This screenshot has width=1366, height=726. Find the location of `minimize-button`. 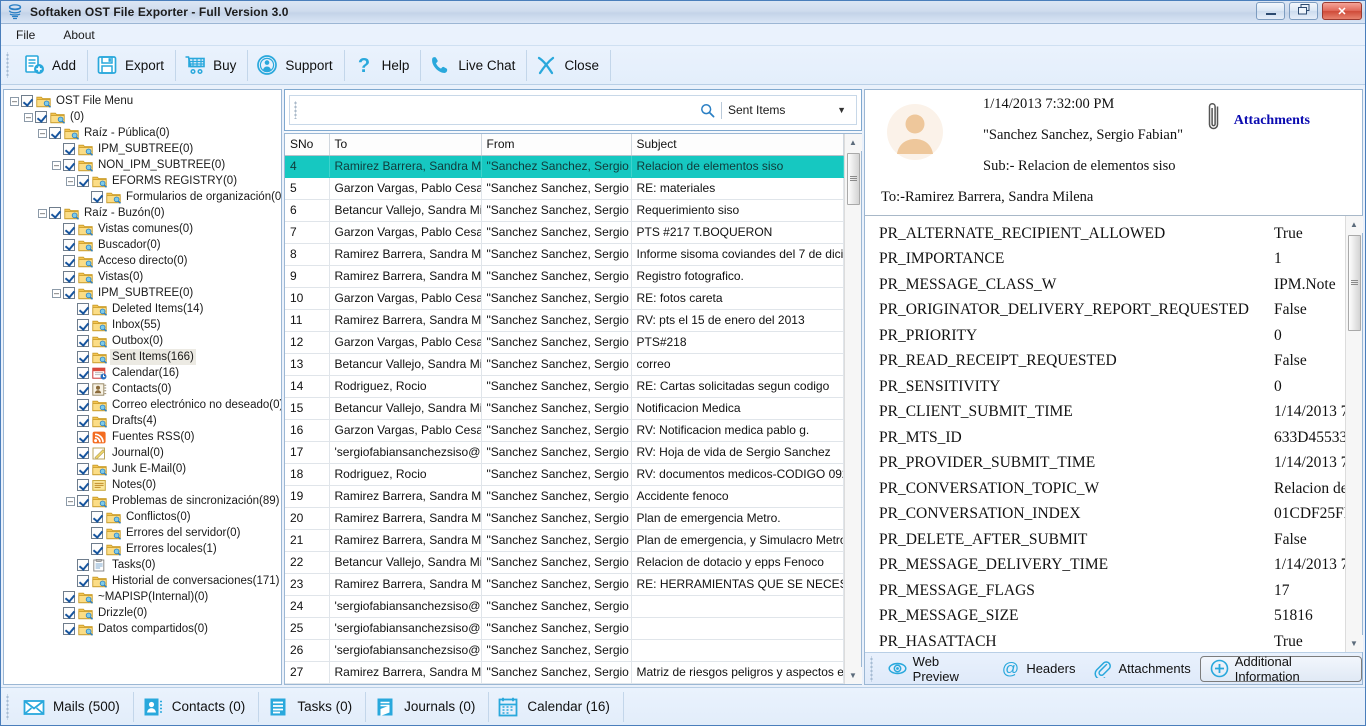

minimize-button is located at coordinates (1270, 11).